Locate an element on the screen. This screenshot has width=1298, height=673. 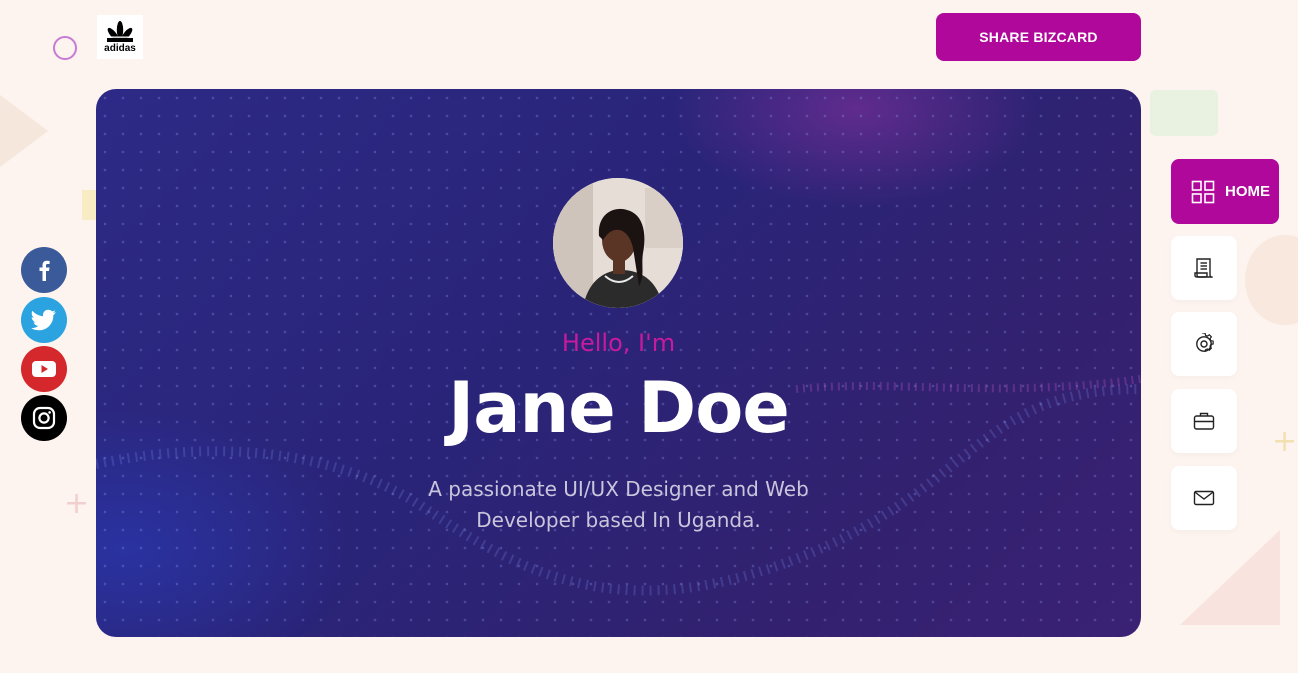
brand-logo-text: adidas is located at coordinates (120, 48).